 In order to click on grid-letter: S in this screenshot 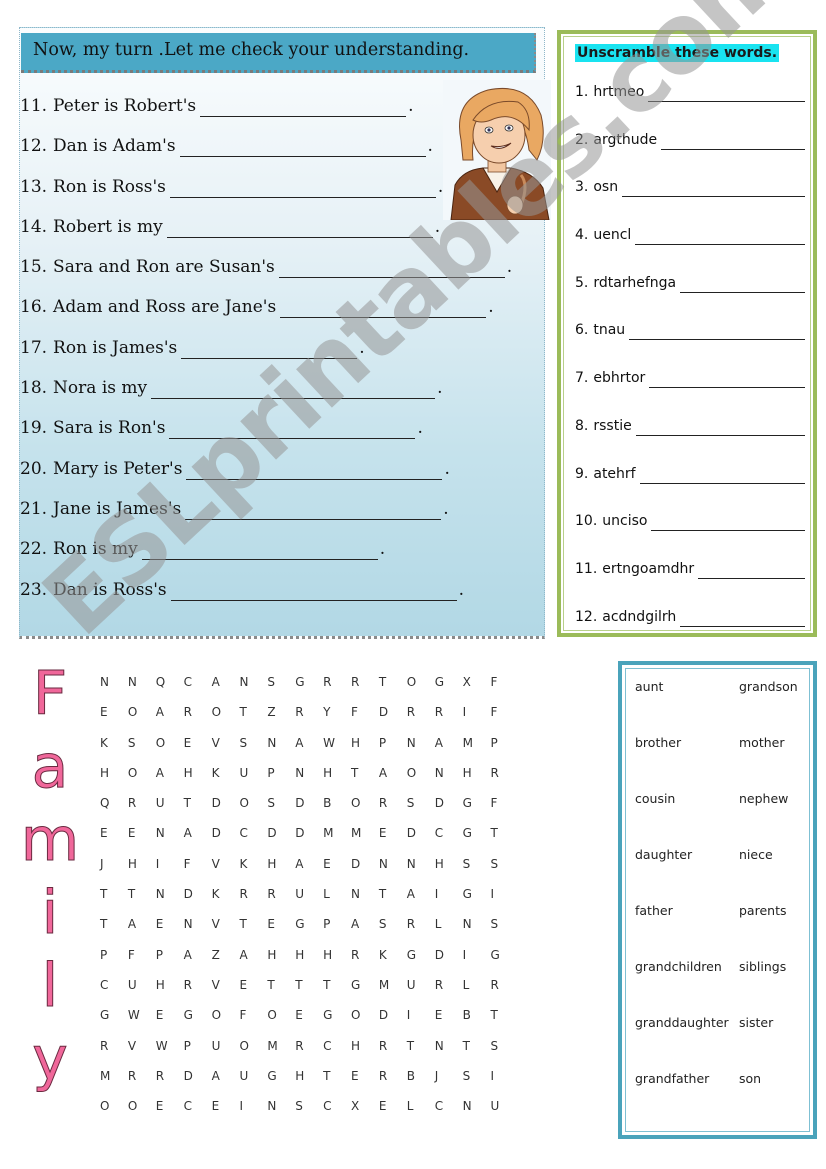, I will do `click(473, 872)`.